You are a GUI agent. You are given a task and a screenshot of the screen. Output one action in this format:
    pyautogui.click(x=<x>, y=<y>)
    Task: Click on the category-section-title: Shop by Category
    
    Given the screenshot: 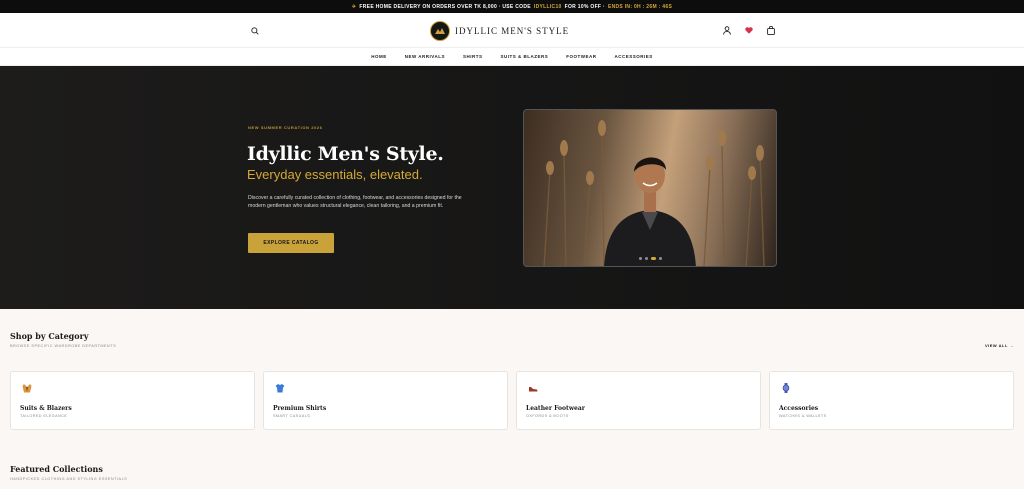 What is the action you would take?
    pyautogui.click(x=49, y=336)
    